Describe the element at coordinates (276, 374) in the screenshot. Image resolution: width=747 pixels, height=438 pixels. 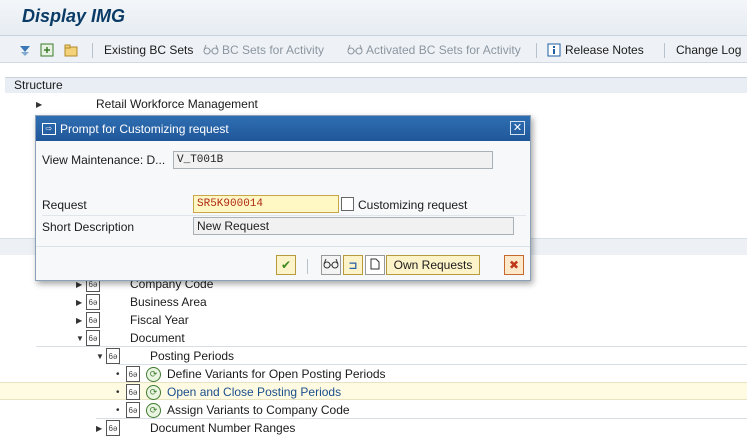
I see `activity-label: Define Variants for Open Posting Periods` at that location.